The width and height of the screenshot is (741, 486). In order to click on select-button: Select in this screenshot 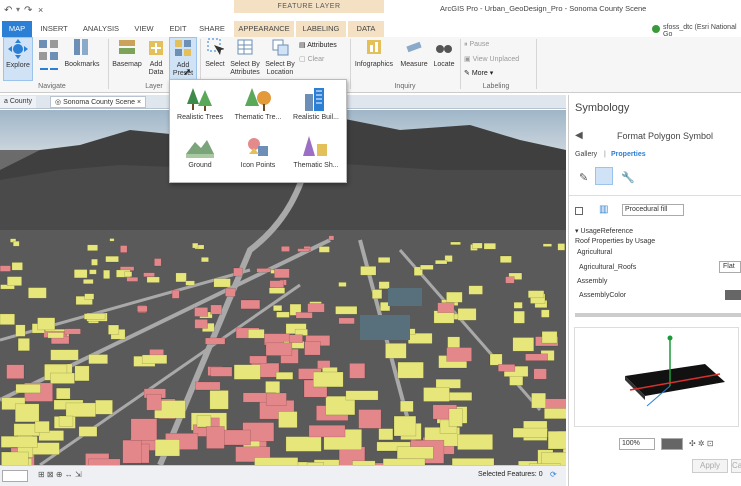, I will do `click(215, 53)`.